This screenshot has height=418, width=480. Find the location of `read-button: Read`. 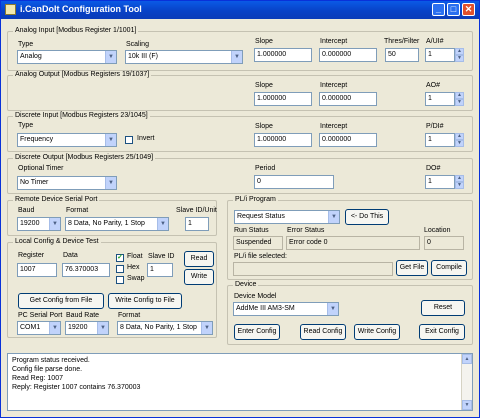

read-button: Read is located at coordinates (199, 259).